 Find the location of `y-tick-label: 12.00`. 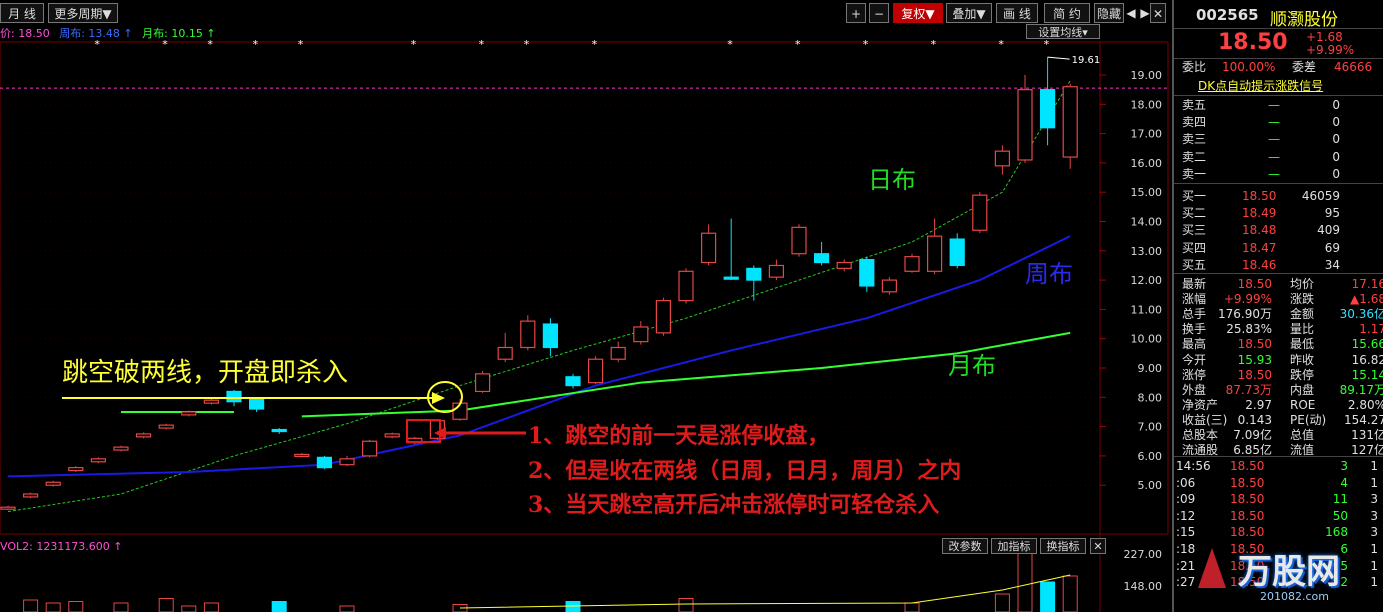

y-tick-label: 12.00 is located at coordinates (1147, 280).